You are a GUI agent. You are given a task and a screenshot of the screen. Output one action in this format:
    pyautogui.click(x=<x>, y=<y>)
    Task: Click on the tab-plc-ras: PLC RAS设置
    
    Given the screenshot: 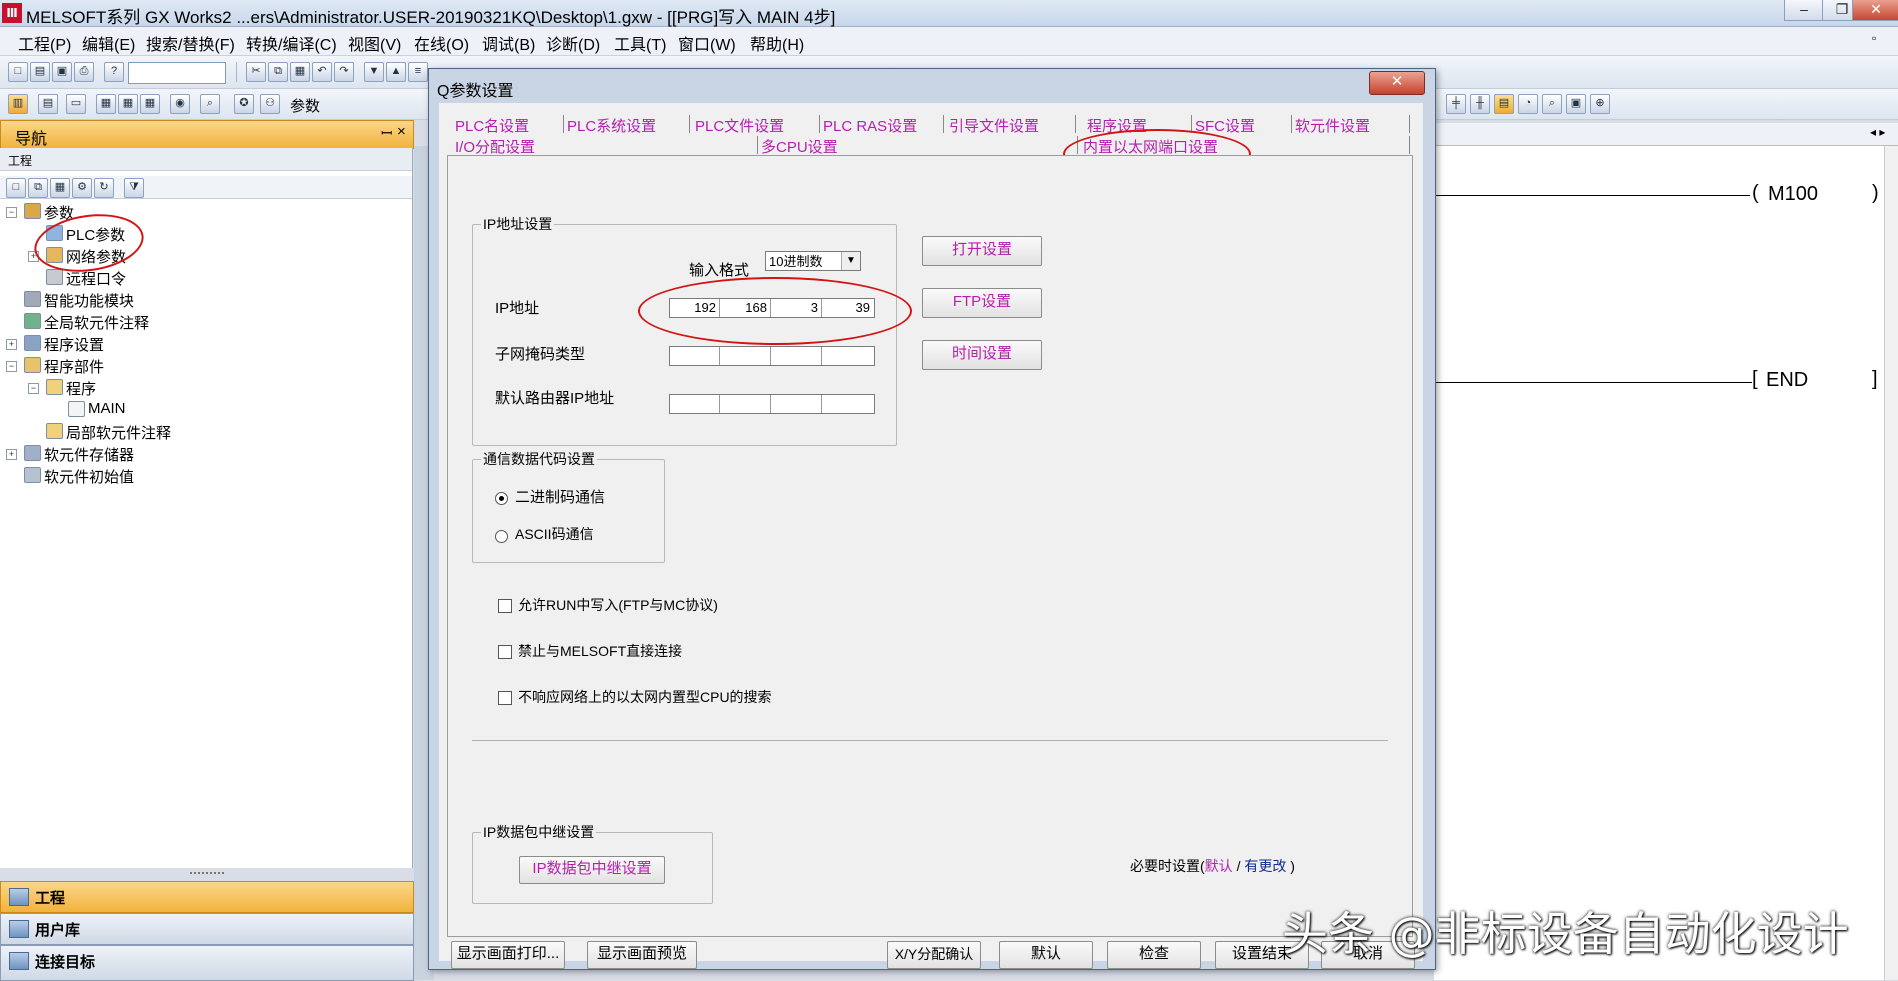 What is the action you would take?
    pyautogui.click(x=870, y=125)
    